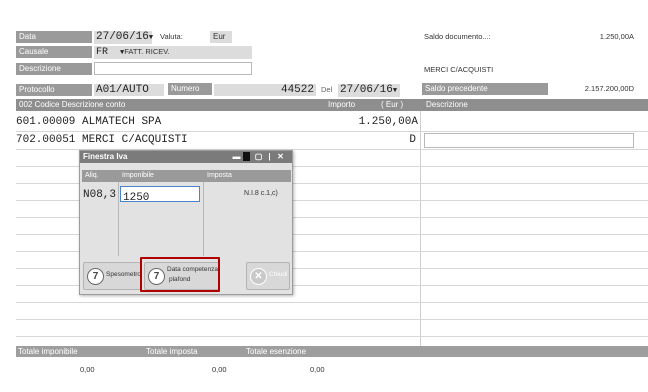 Image resolution: width=648 pixels, height=392 pixels. I want to click on col-code-header: 002 Codice Descrizione conto, so click(72, 104).